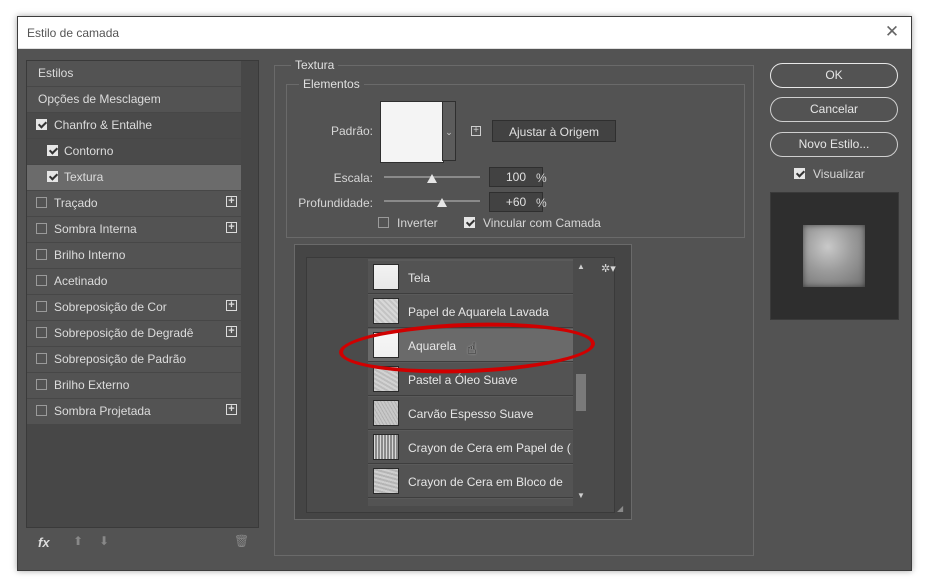  I want to click on sidebar-item-sombra-interna: Sombra Interna +, so click(134, 230).